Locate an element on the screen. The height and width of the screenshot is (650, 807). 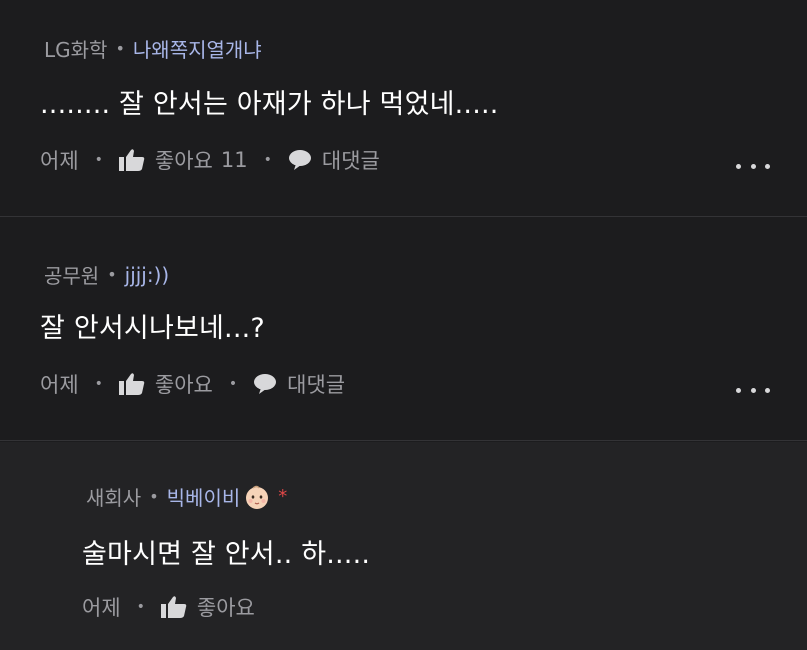
nickname: 나왜쪽지열개냐 is located at coordinates (197, 48).